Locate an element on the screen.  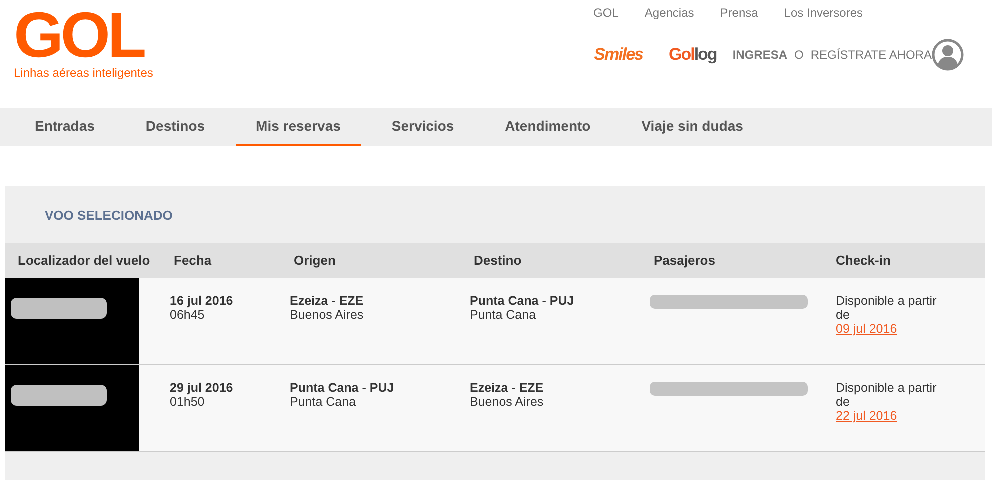
or-text: O is located at coordinates (799, 55).